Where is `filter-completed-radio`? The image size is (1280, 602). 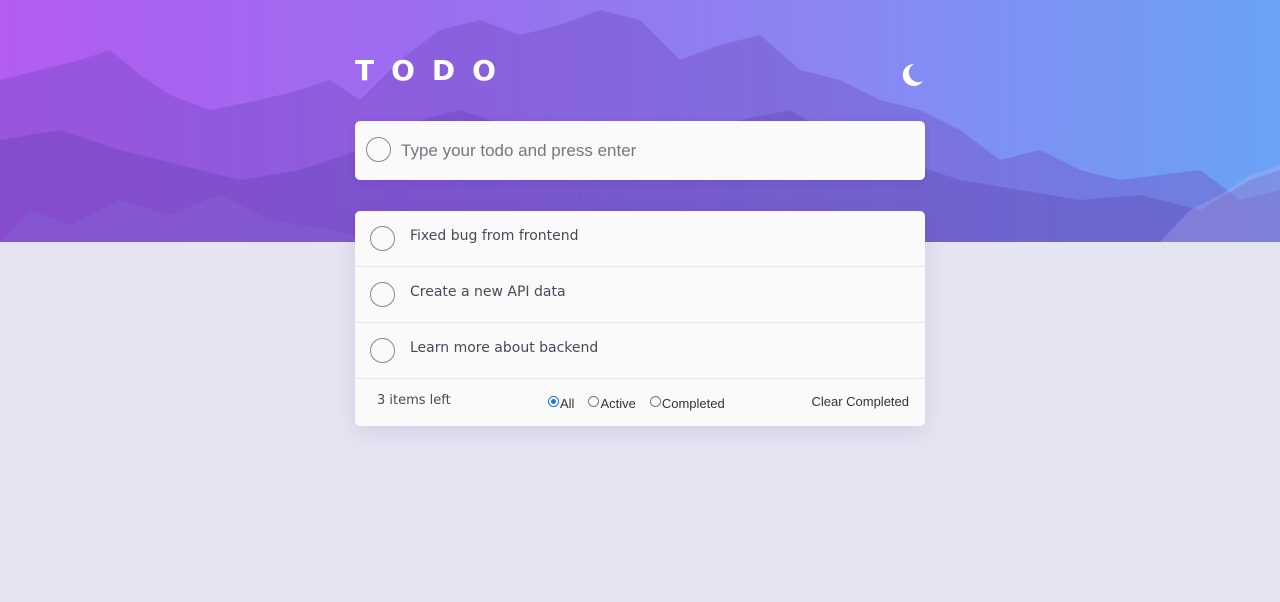 filter-completed-radio is located at coordinates (655, 401).